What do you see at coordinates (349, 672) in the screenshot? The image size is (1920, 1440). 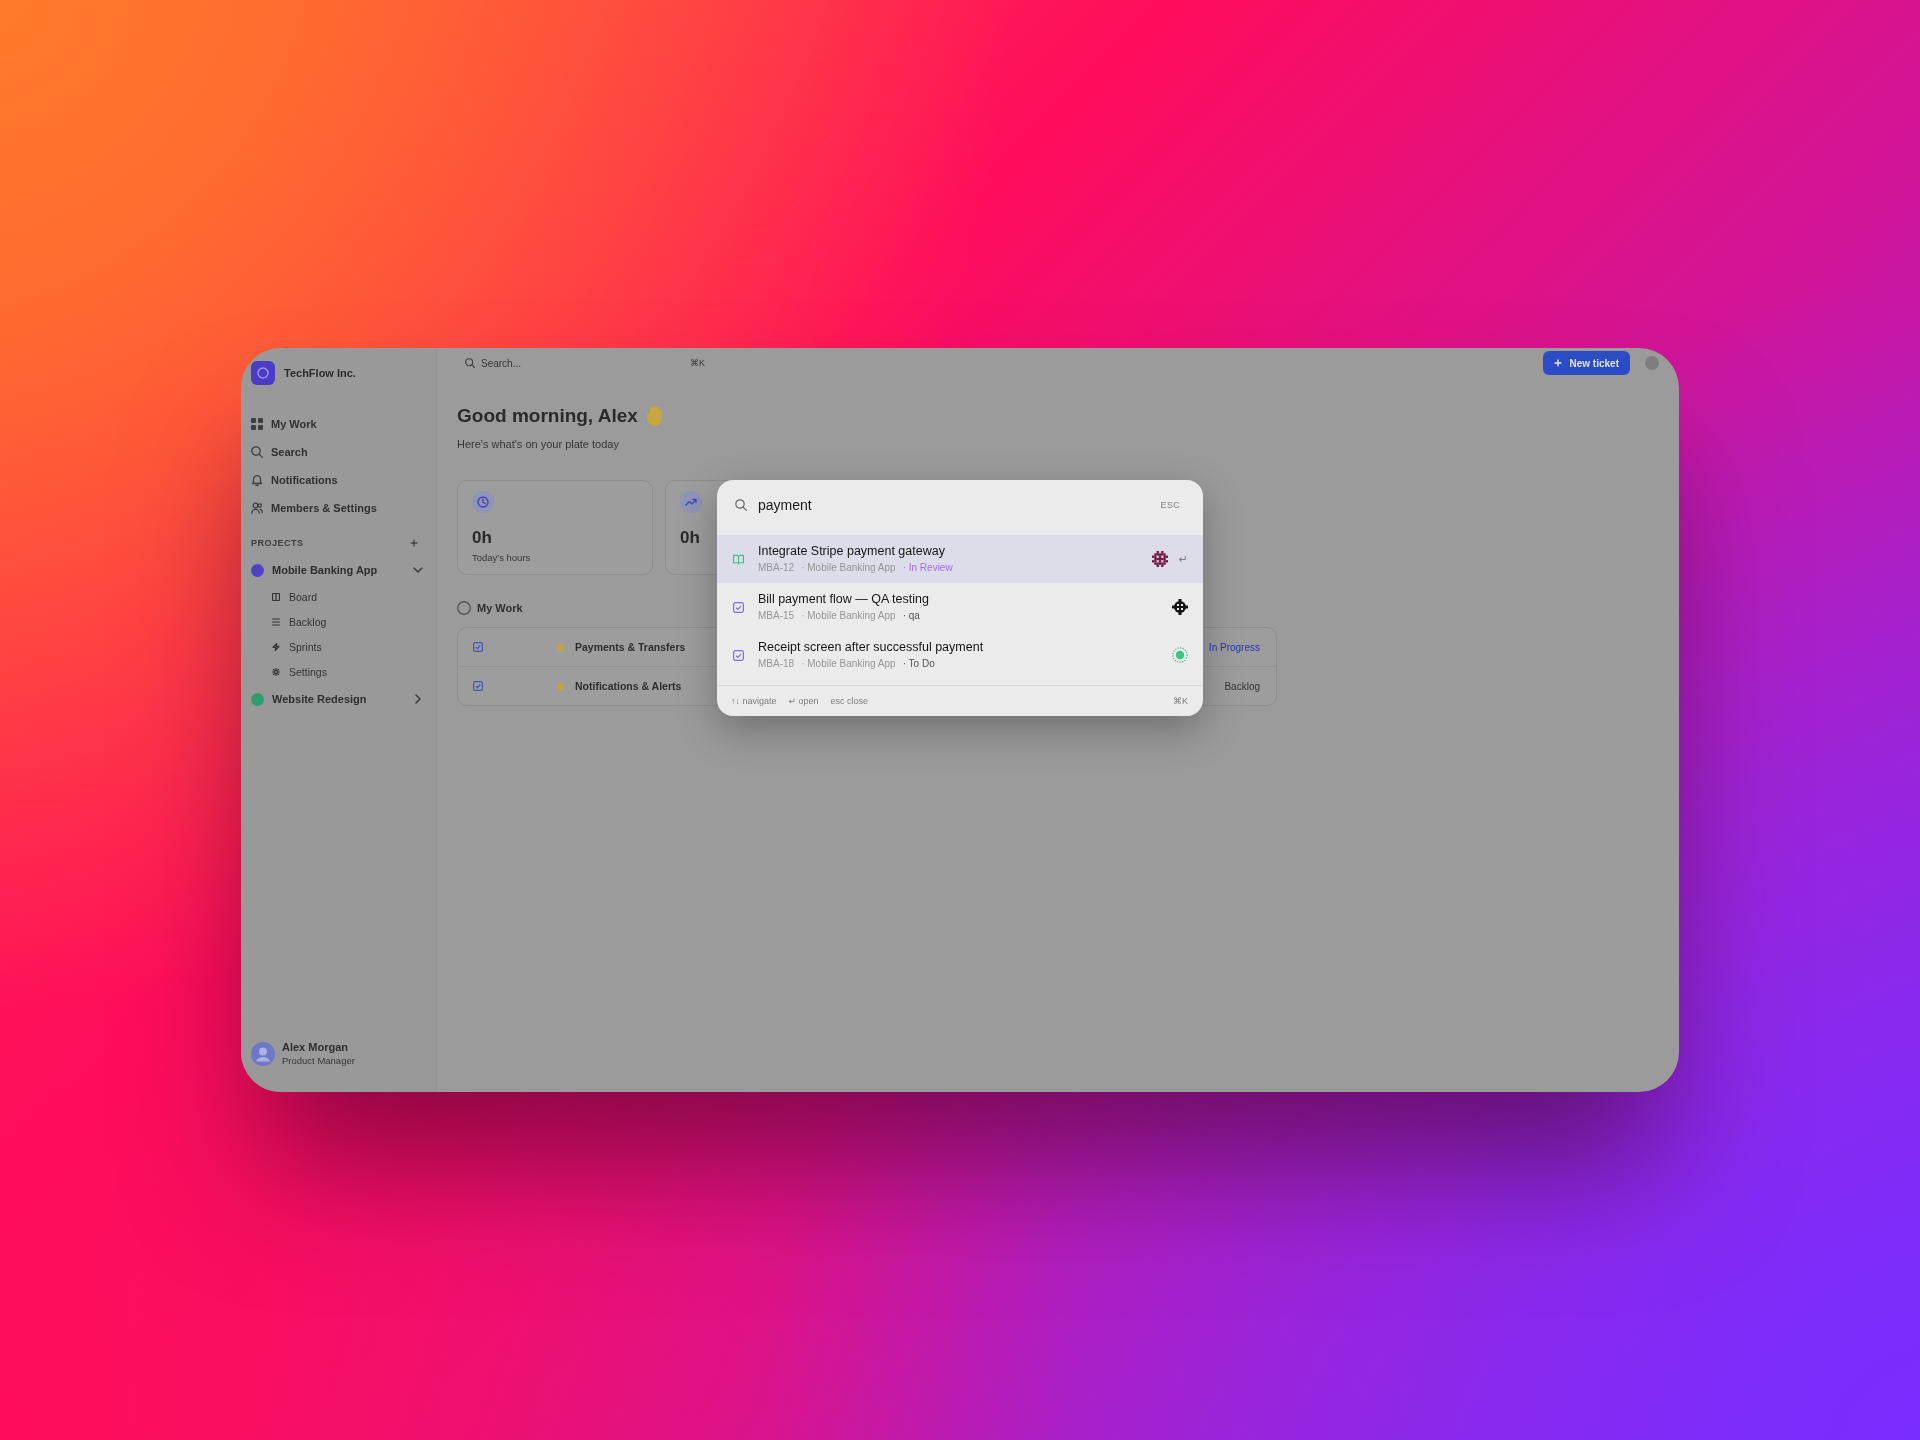 I see `project-subitem: Settings` at bounding box center [349, 672].